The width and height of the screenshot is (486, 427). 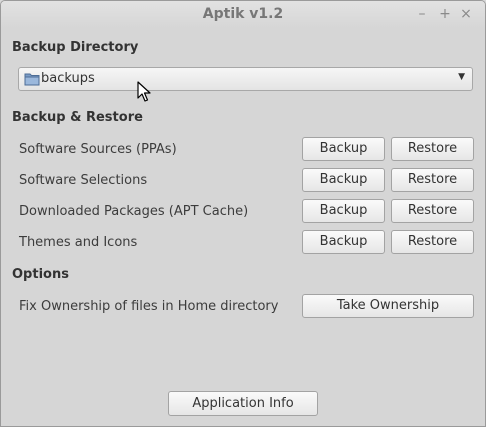 I want to click on row-label-fix-ownership: Fix Ownership of files in Home directory, so click(x=149, y=306).